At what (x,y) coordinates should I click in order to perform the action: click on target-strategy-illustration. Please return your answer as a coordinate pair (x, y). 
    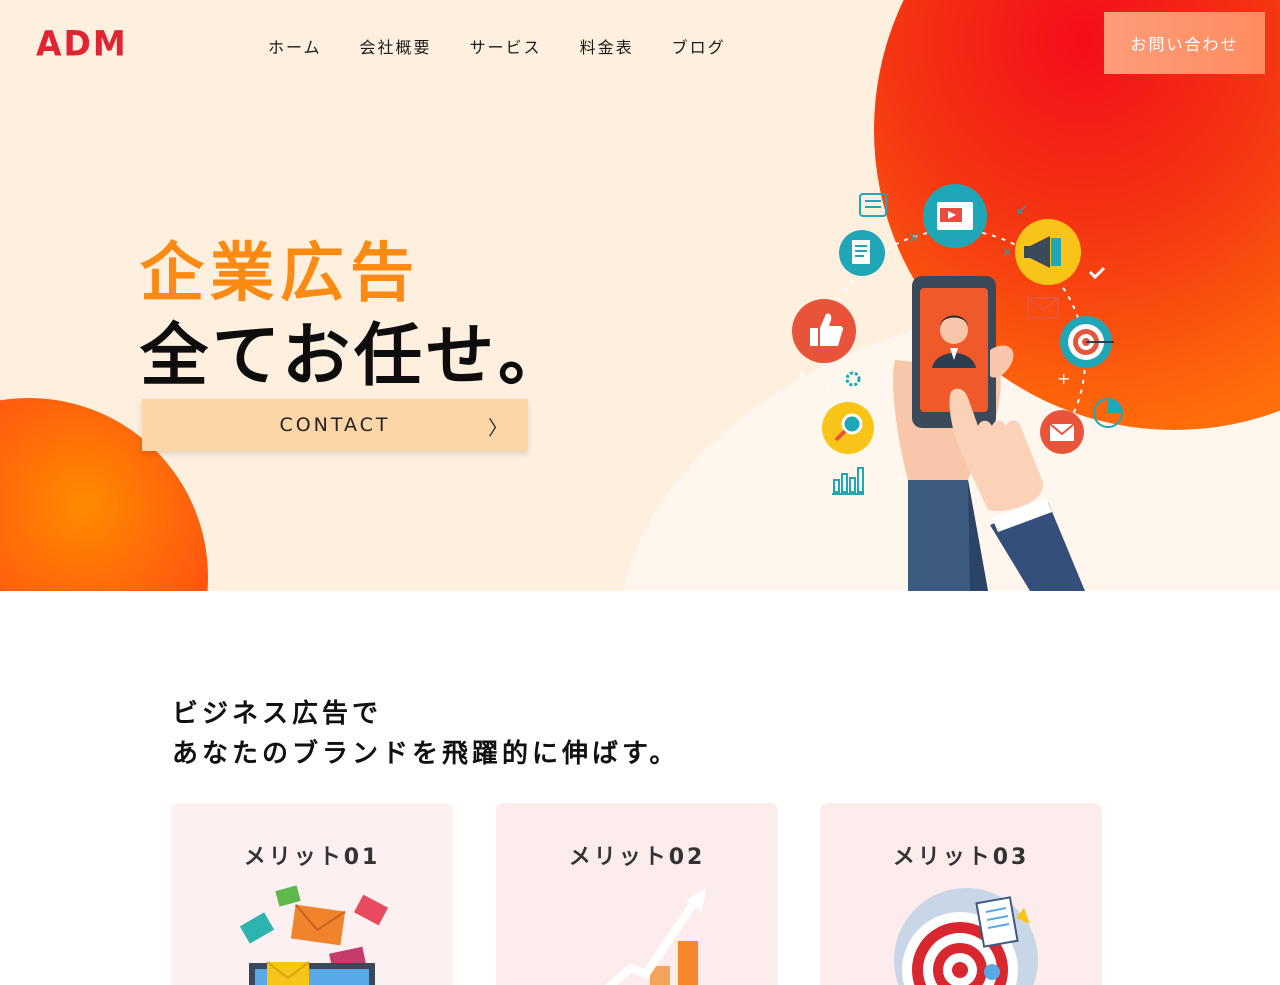
    Looking at the image, I should click on (966, 936).